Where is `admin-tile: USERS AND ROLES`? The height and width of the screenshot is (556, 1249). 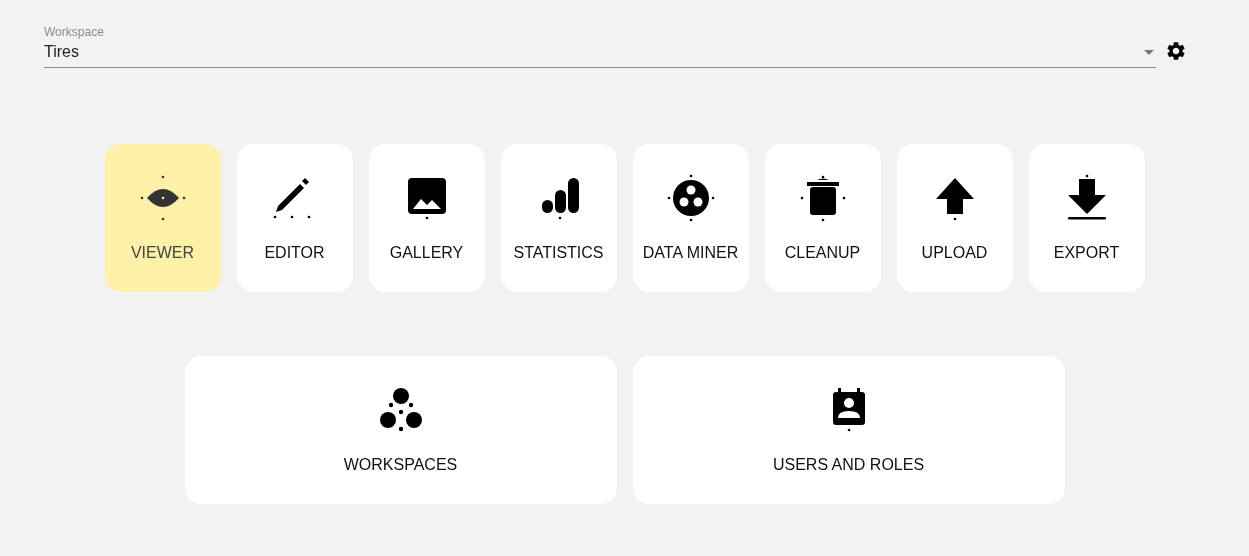 admin-tile: USERS AND ROLES is located at coordinates (848, 430).